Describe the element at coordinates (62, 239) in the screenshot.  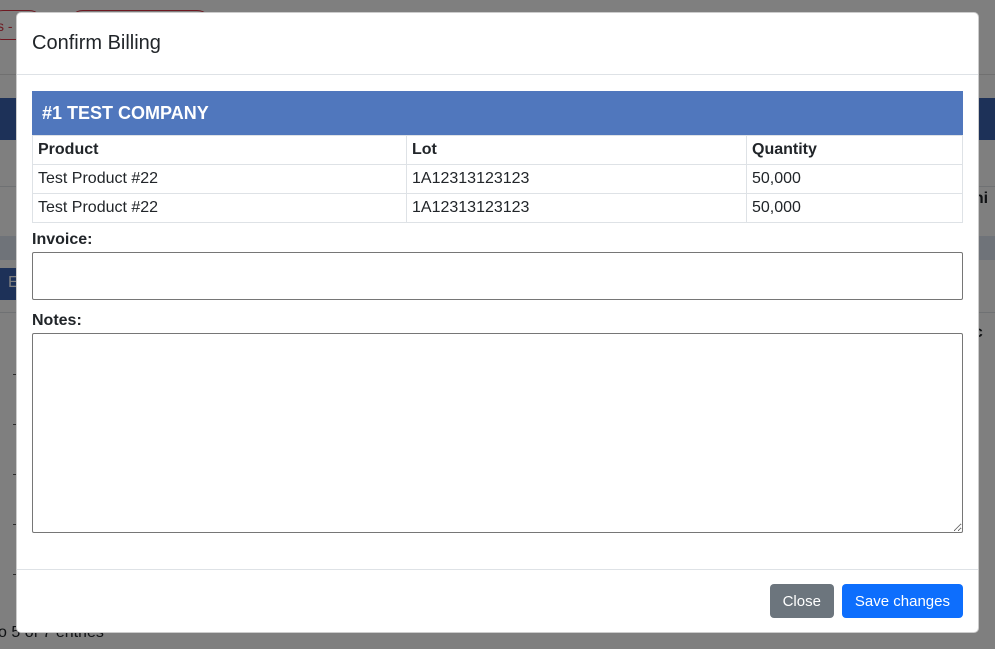
I see `invoice-label: Invoice:` at that location.